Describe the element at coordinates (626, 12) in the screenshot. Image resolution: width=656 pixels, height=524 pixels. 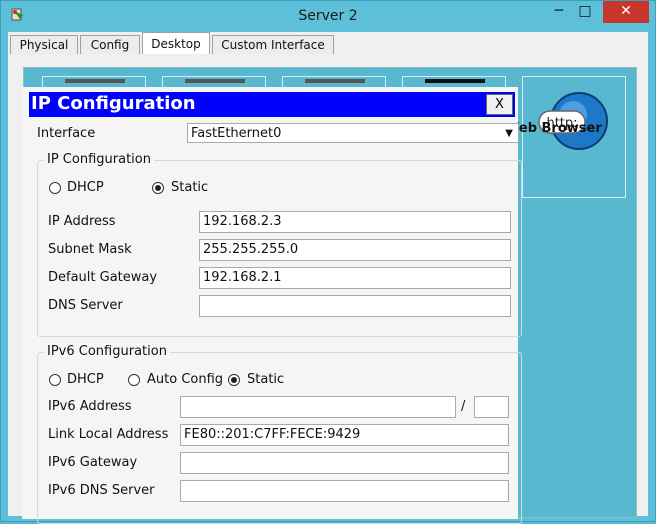
I see `close-window-button: ✕` at that location.